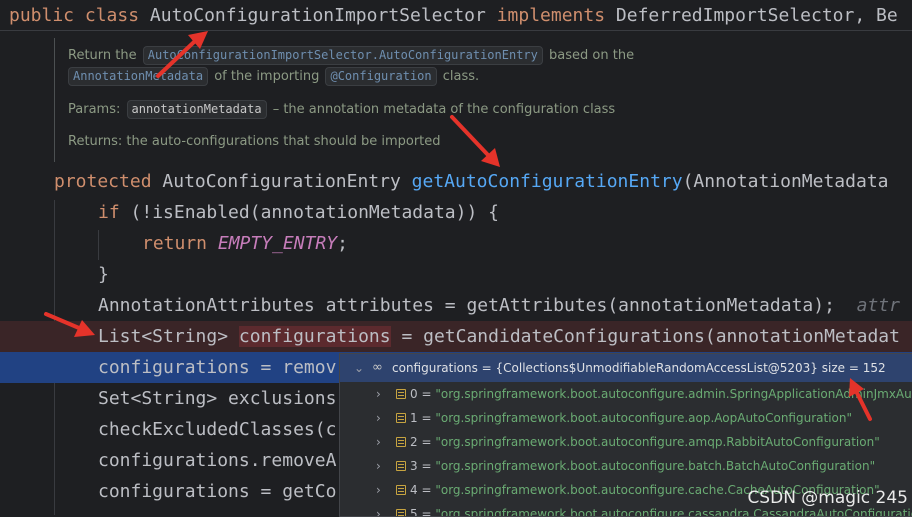 Image resolution: width=912 pixels, height=517 pixels. Describe the element at coordinates (756, 15) in the screenshot. I see `class-interfaces: DeferredImportSelector, Be` at that location.